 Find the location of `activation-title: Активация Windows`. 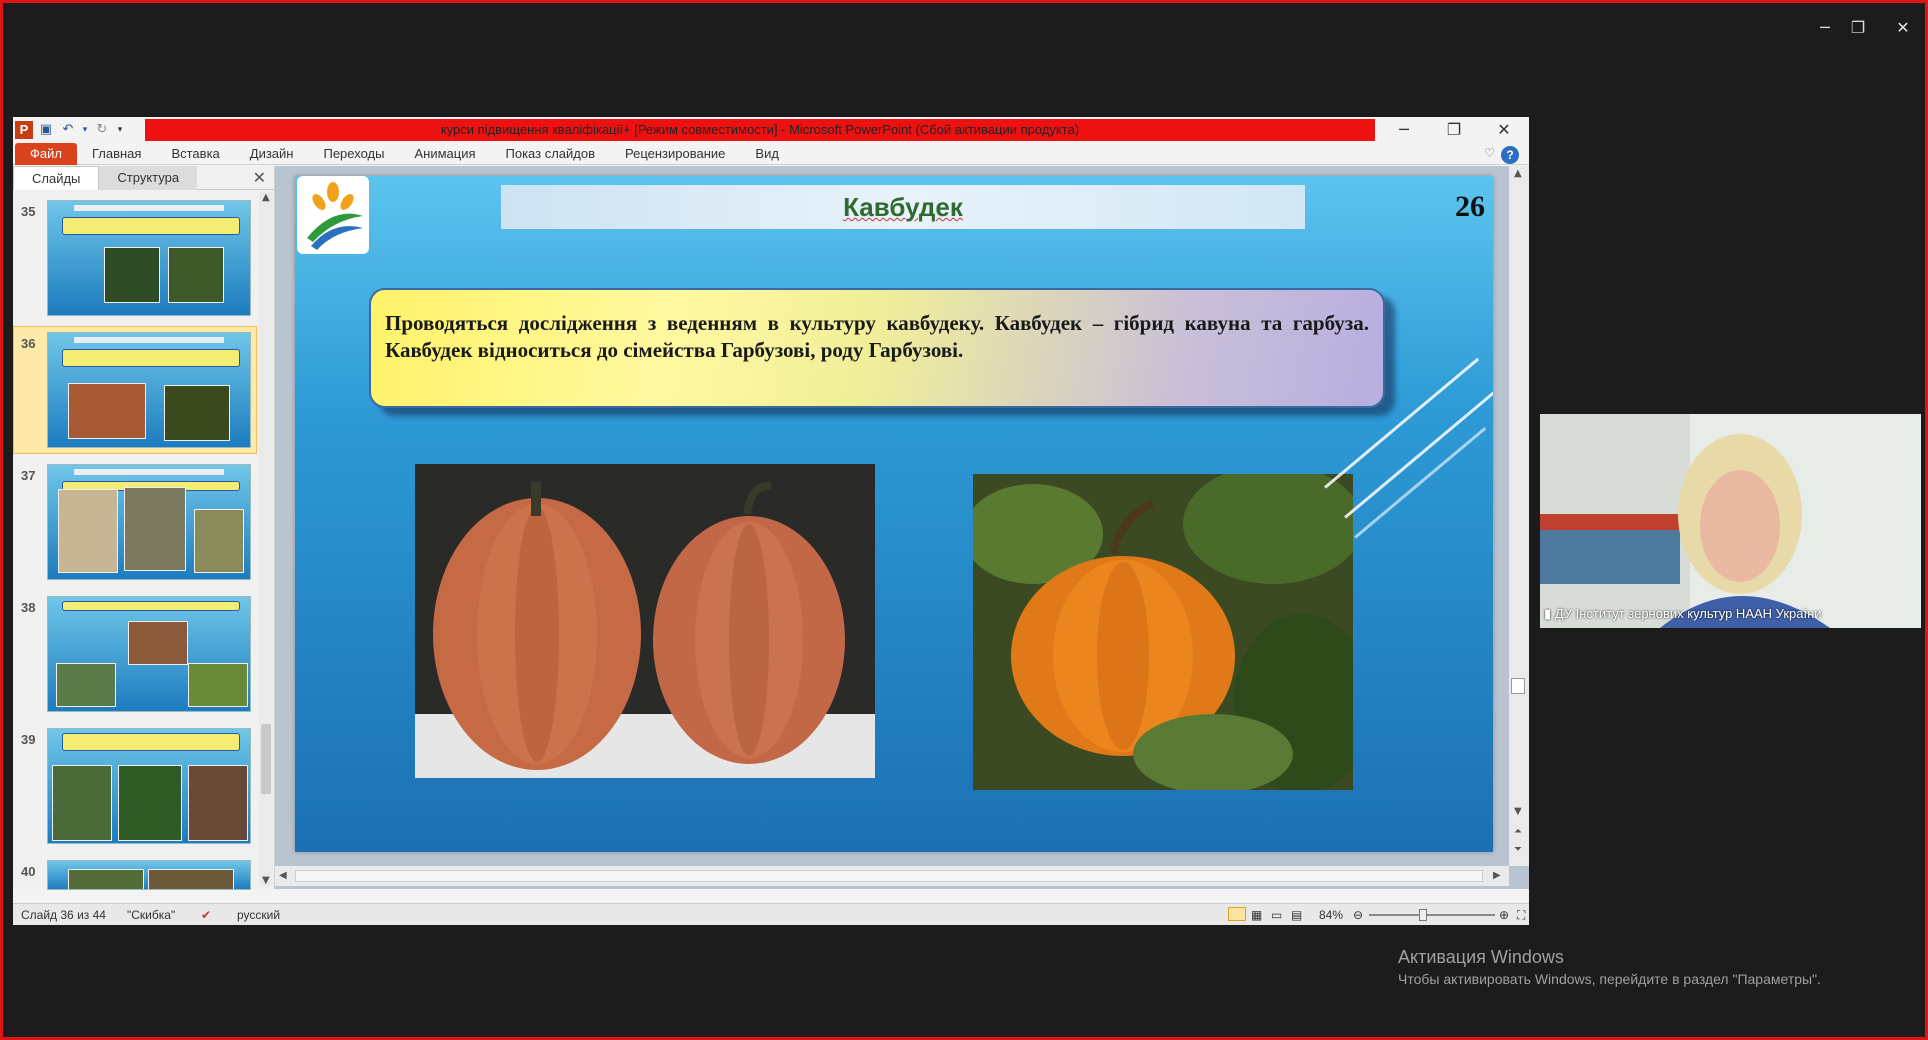

activation-title: Активация Windows is located at coordinates (1481, 957).